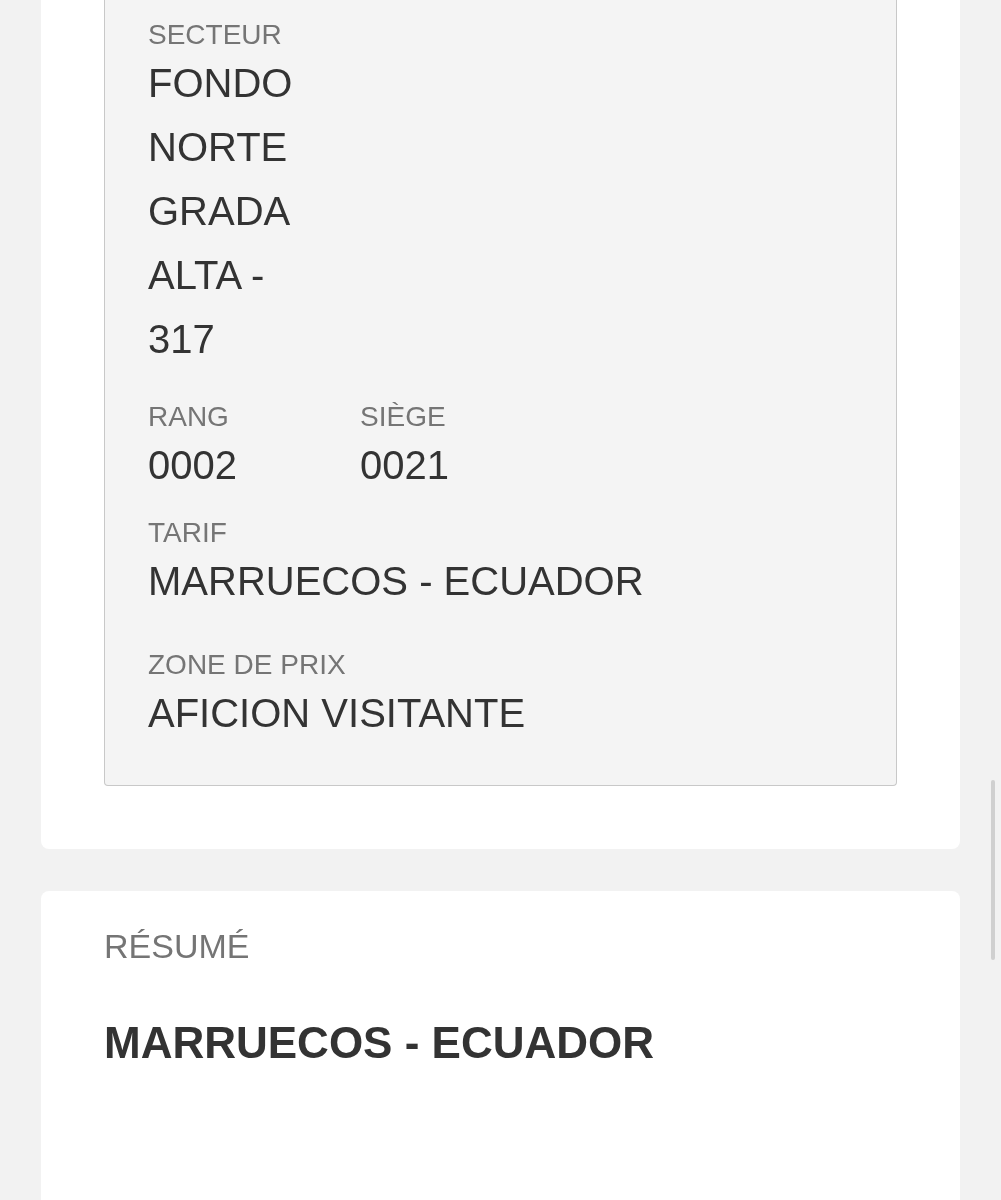 Image resolution: width=1001 pixels, height=1200 pixels. I want to click on field-label: ZONE DE PRIX, so click(247, 665).